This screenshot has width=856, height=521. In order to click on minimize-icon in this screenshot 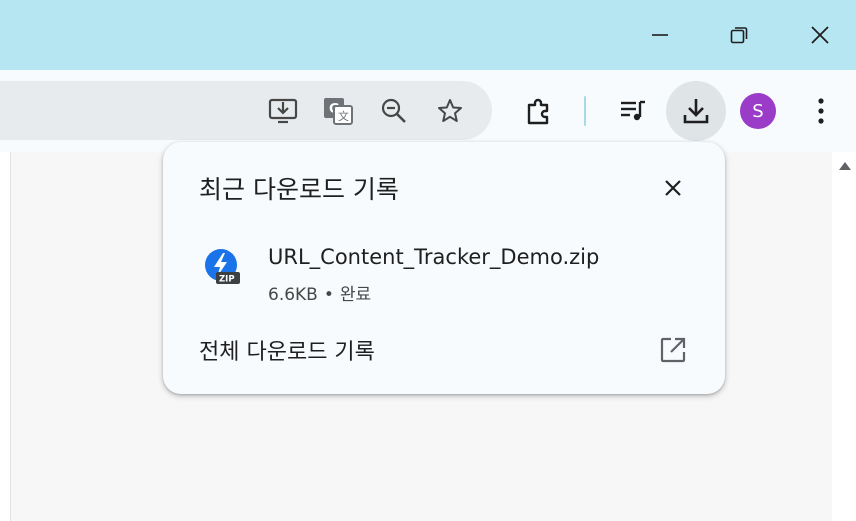, I will do `click(660, 35)`.